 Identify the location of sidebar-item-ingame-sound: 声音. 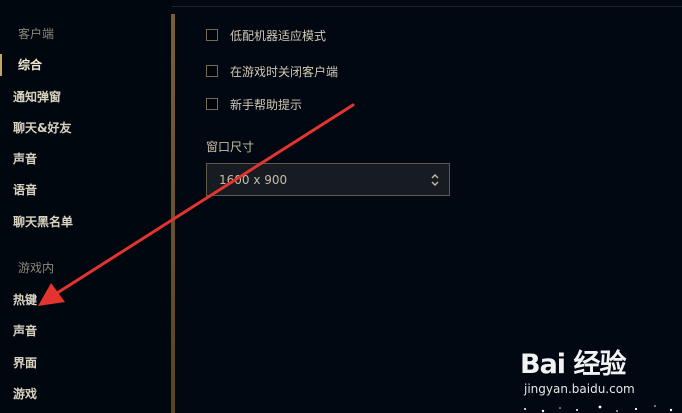
(85, 331).